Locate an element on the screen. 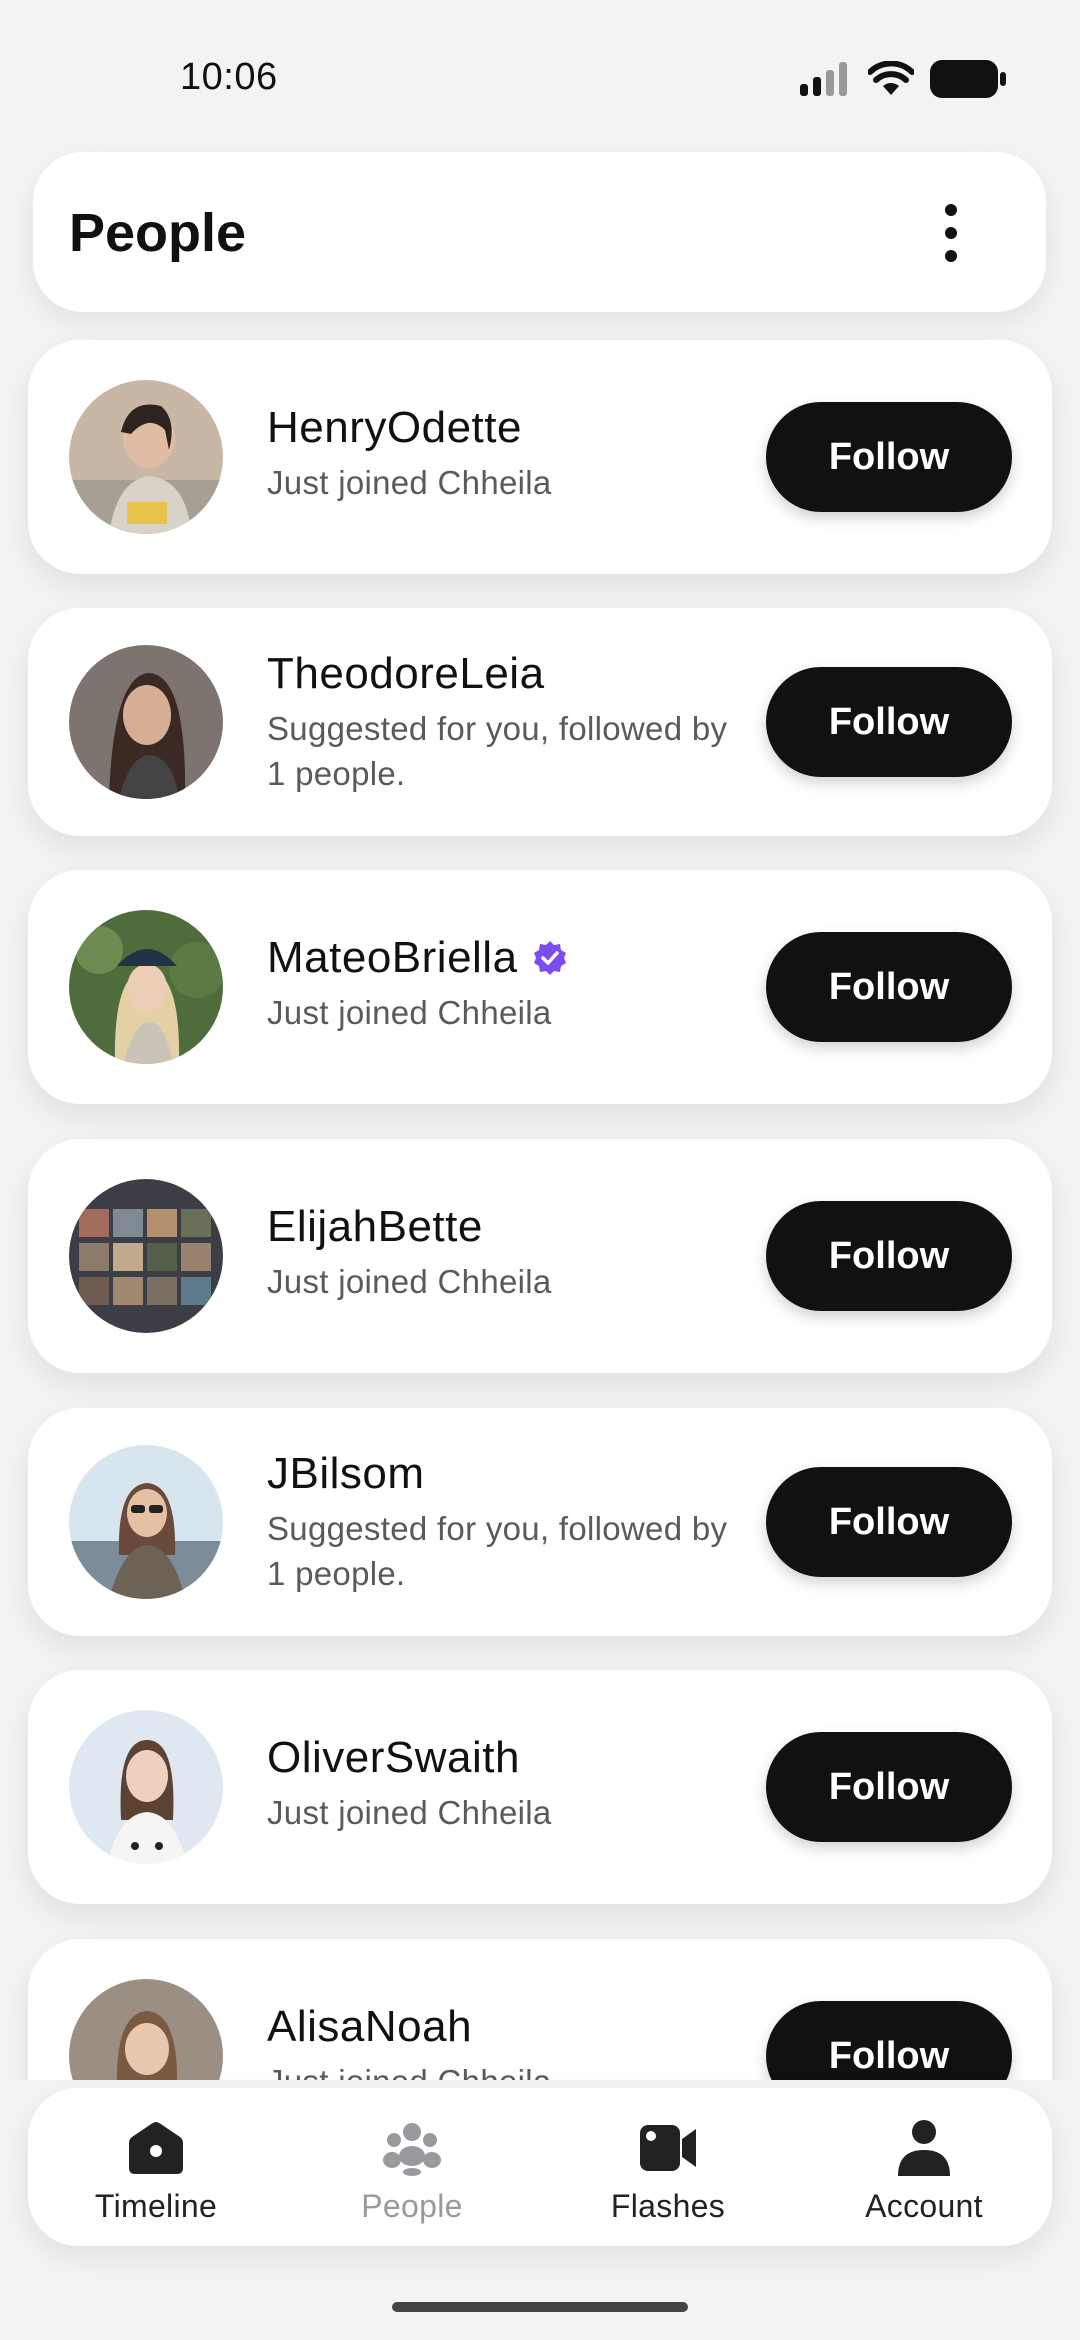 The width and height of the screenshot is (1080, 2340). signal-icon is located at coordinates (823, 79).